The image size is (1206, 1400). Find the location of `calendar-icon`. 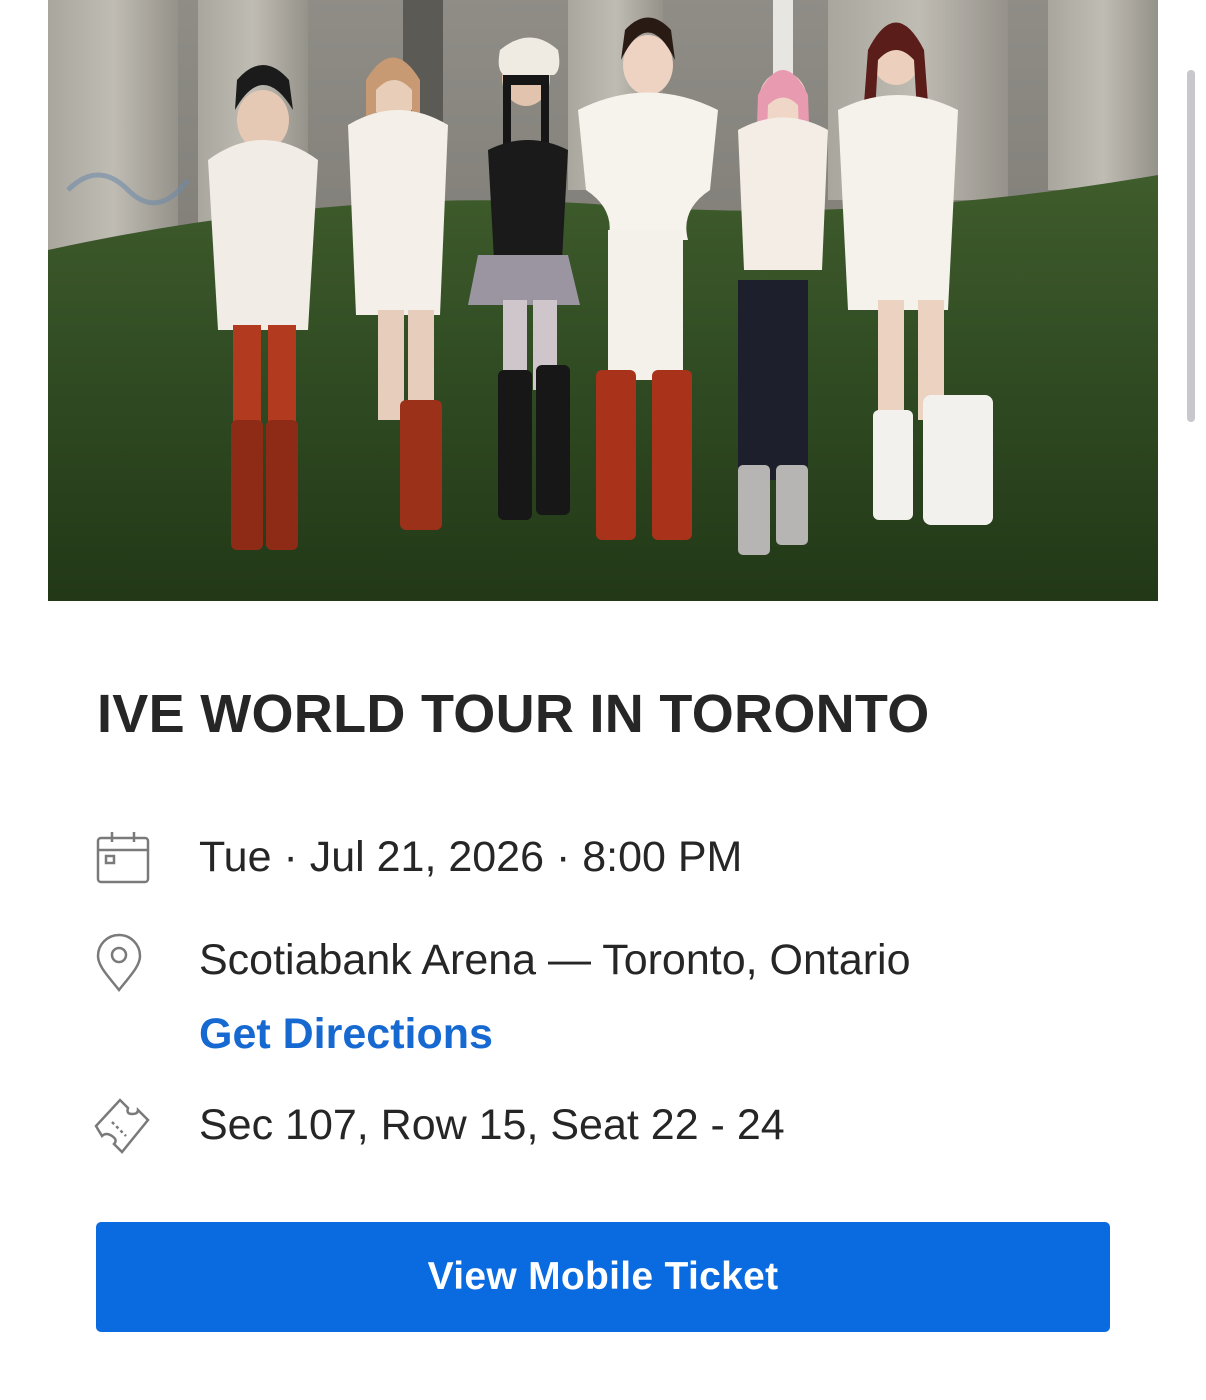

calendar-icon is located at coordinates (124, 858).